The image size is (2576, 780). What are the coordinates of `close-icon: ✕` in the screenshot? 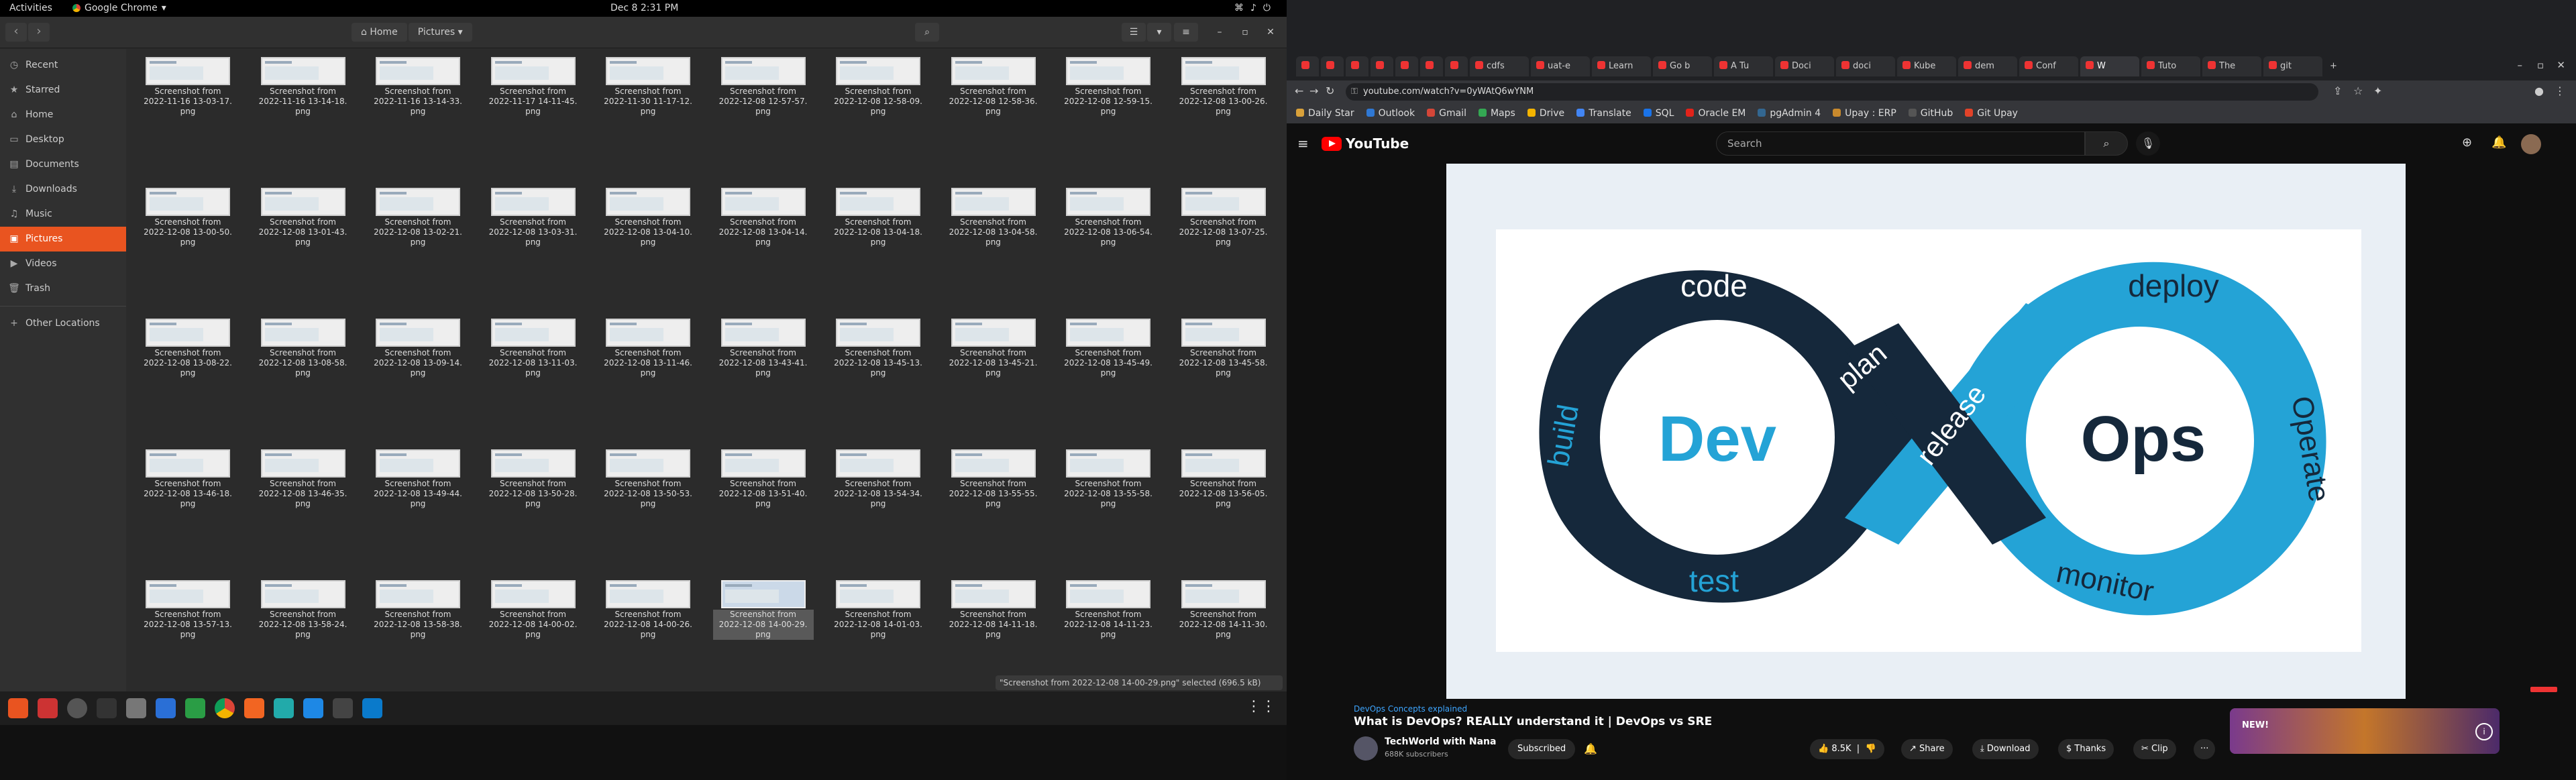 It's located at (2561, 65).